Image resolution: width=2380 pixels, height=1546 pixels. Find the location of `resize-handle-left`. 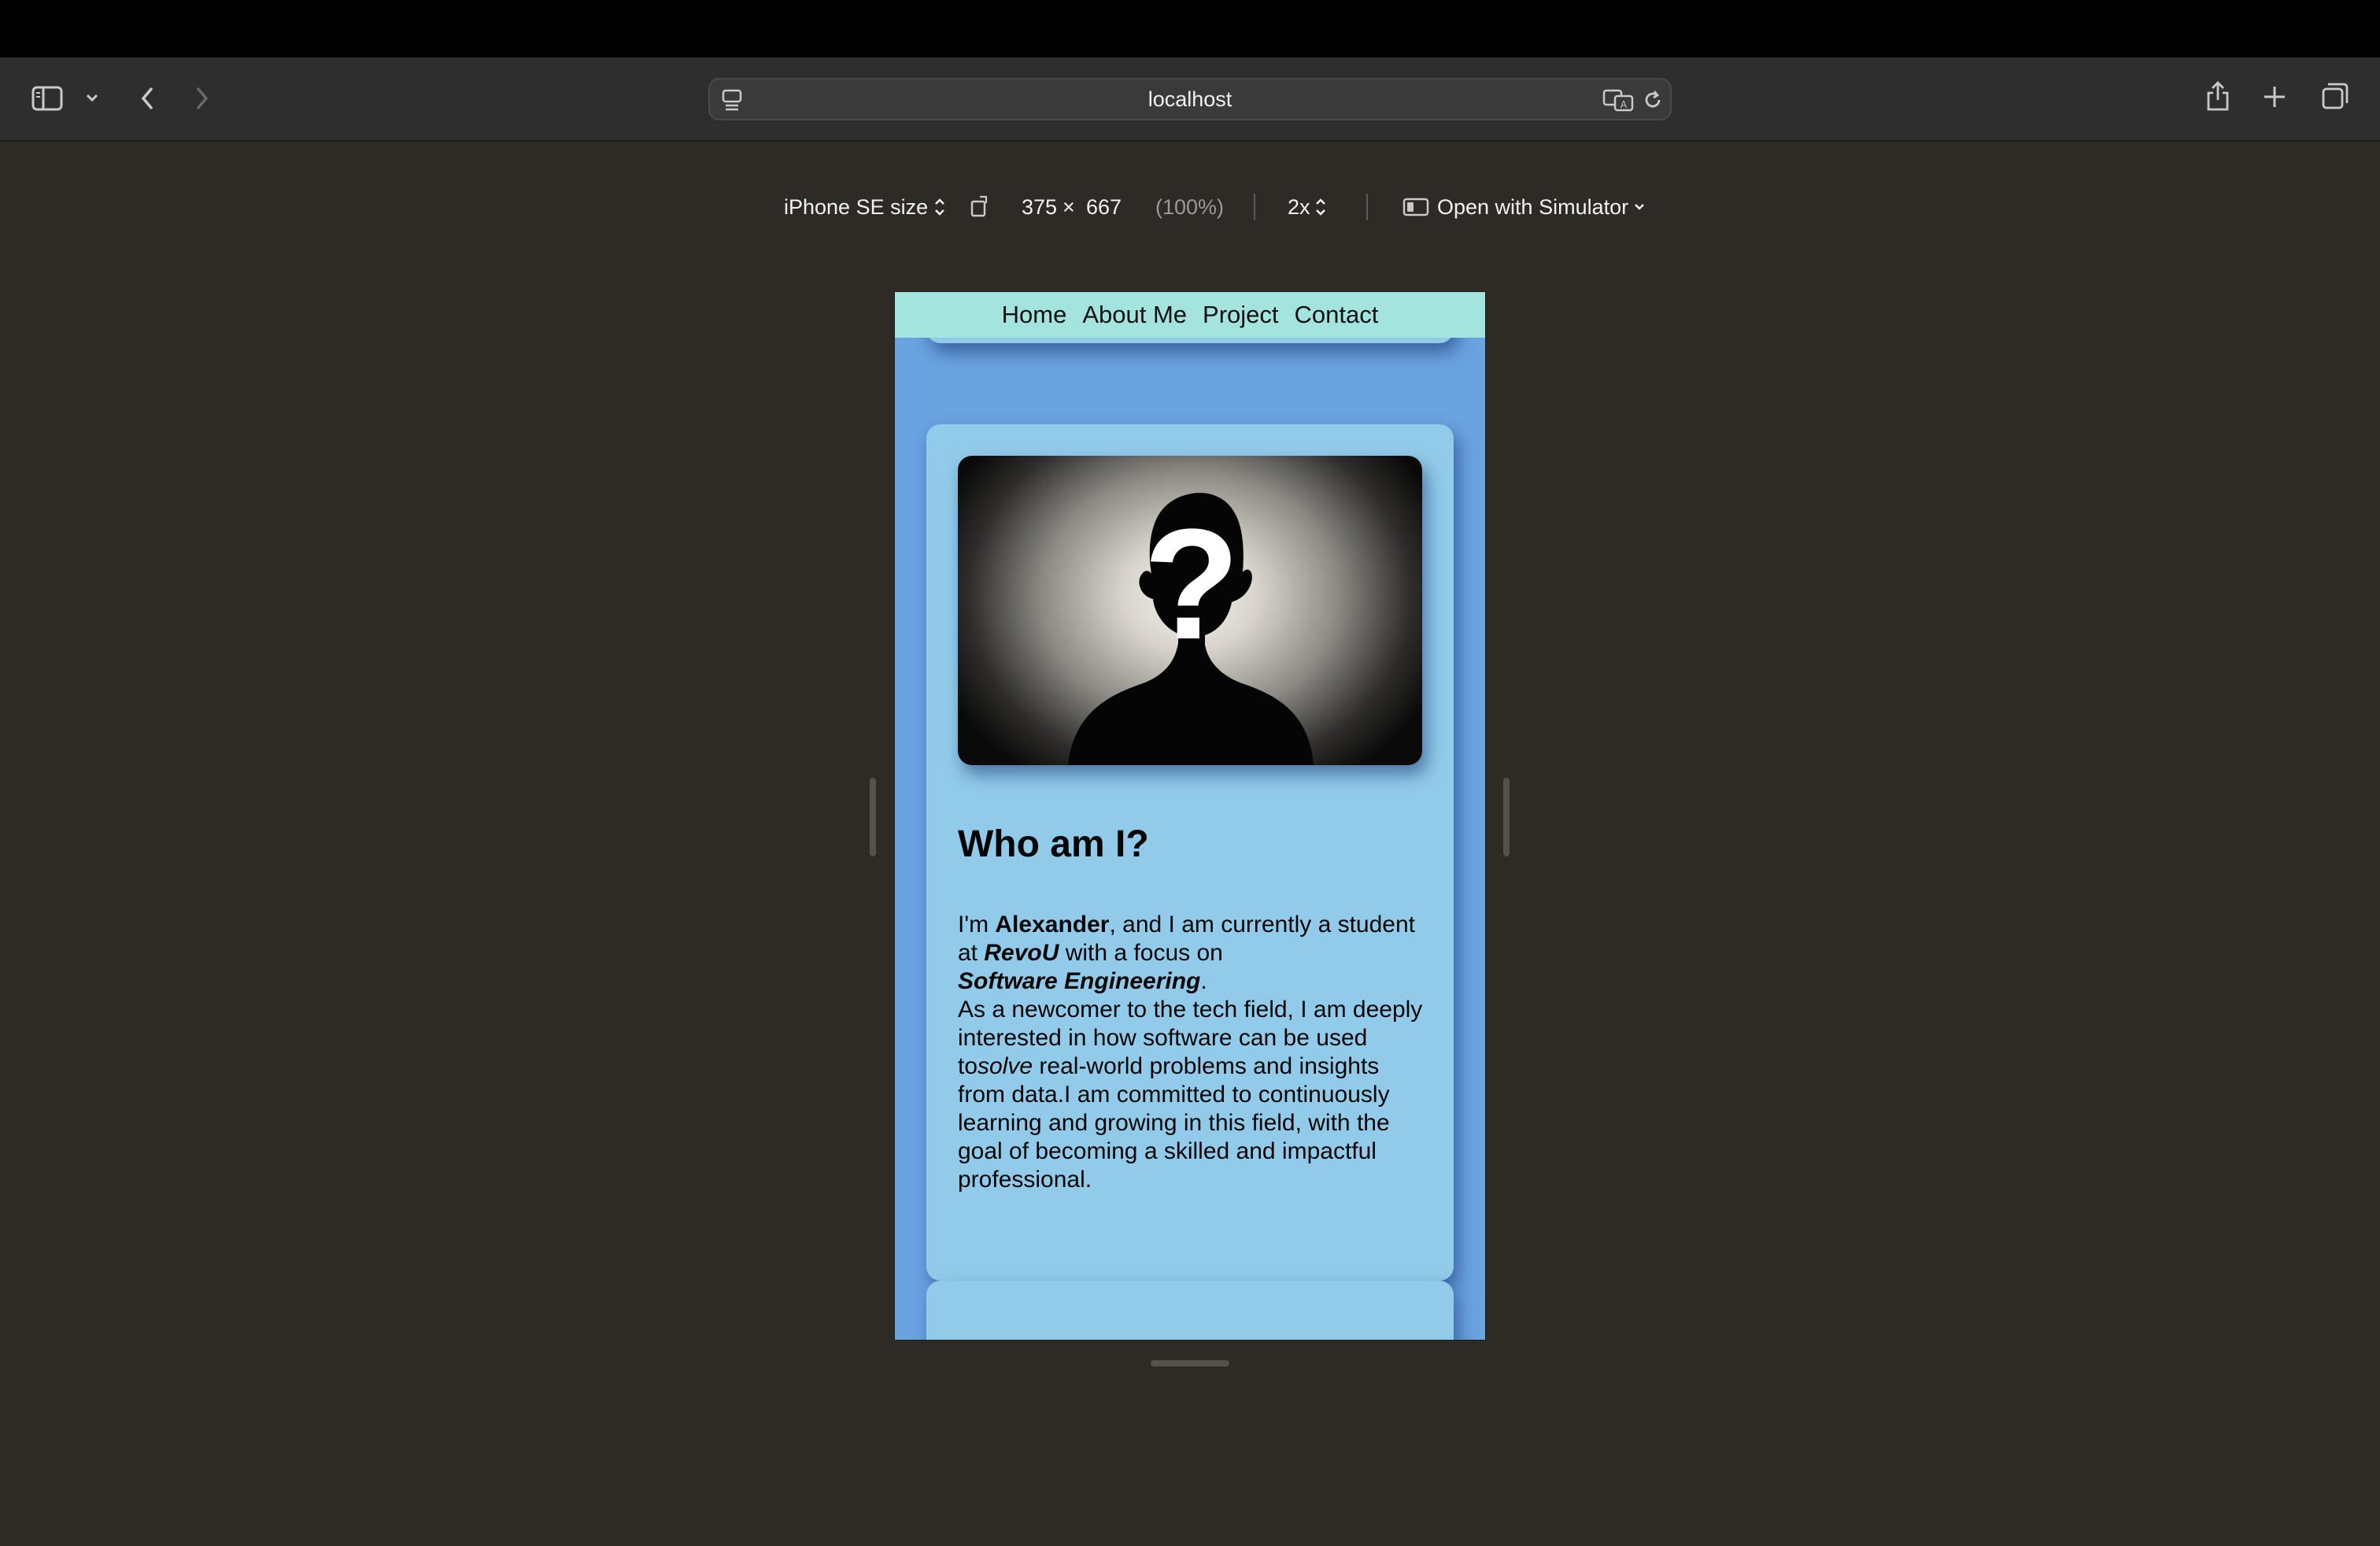

resize-handle-left is located at coordinates (873, 817).